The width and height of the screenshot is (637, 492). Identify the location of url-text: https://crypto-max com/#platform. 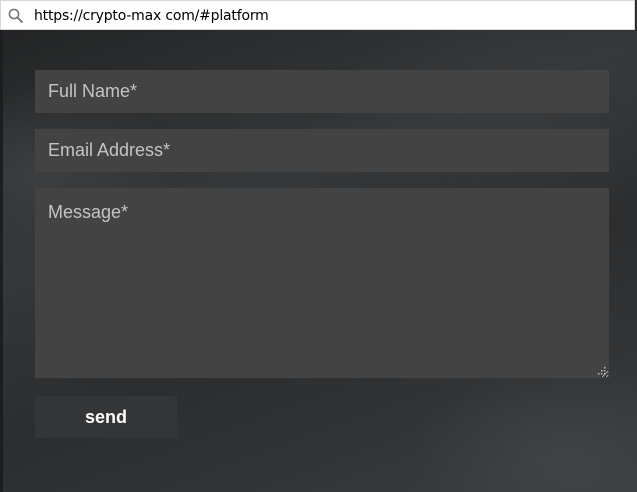
(151, 16).